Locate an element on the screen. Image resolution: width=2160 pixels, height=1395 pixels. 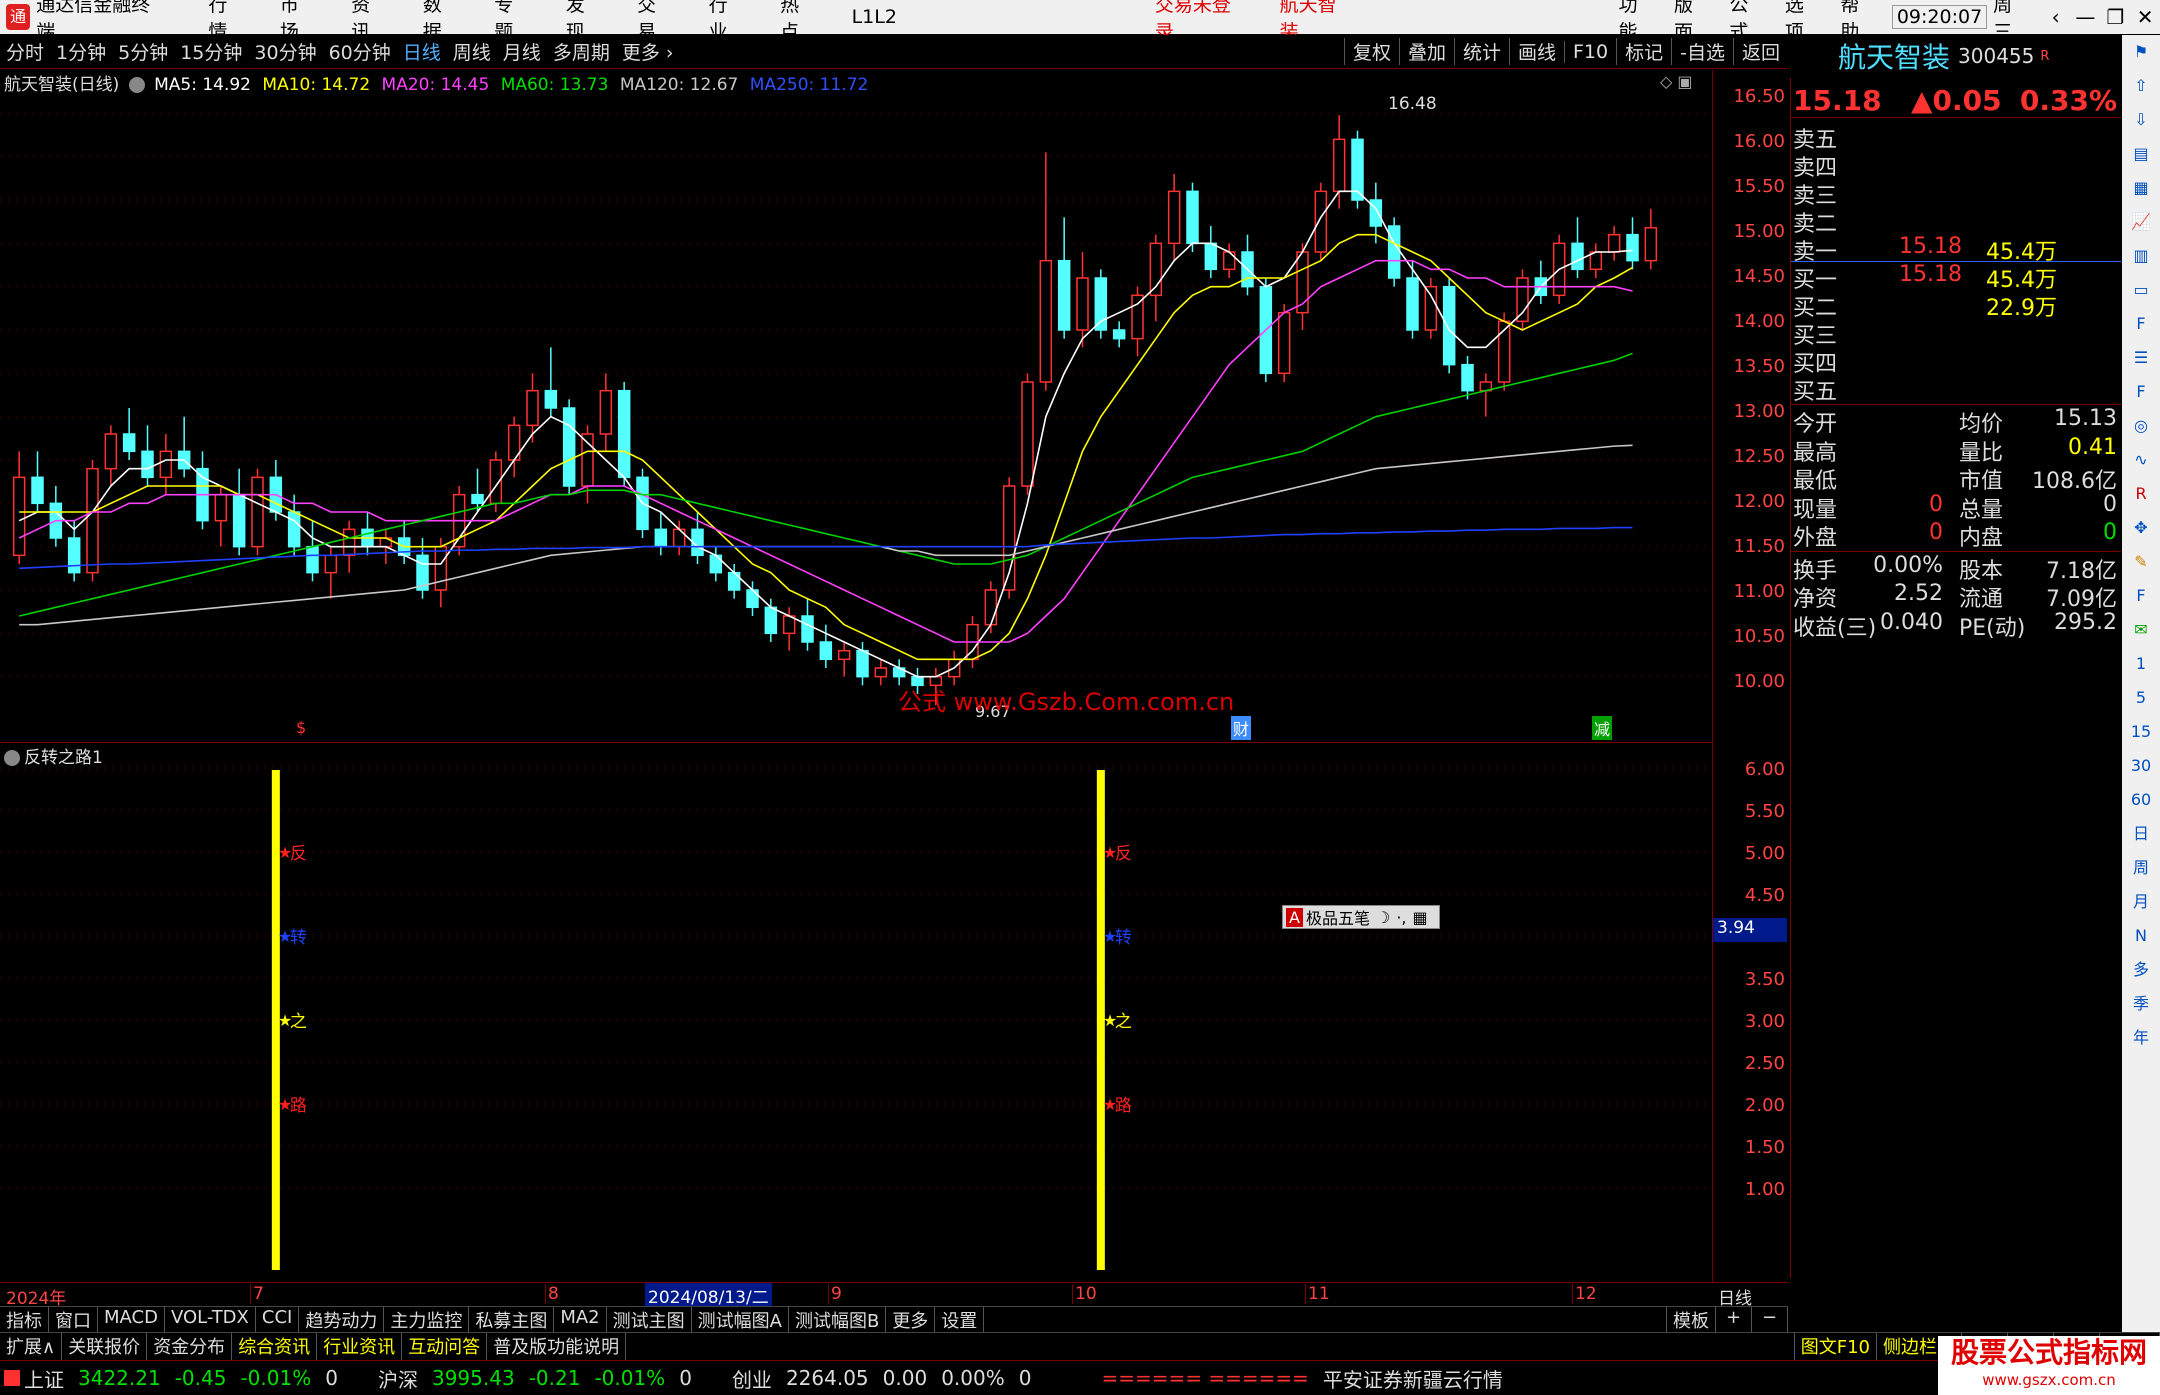
tab-zhibiao: 指标 is located at coordinates (24, 1319).